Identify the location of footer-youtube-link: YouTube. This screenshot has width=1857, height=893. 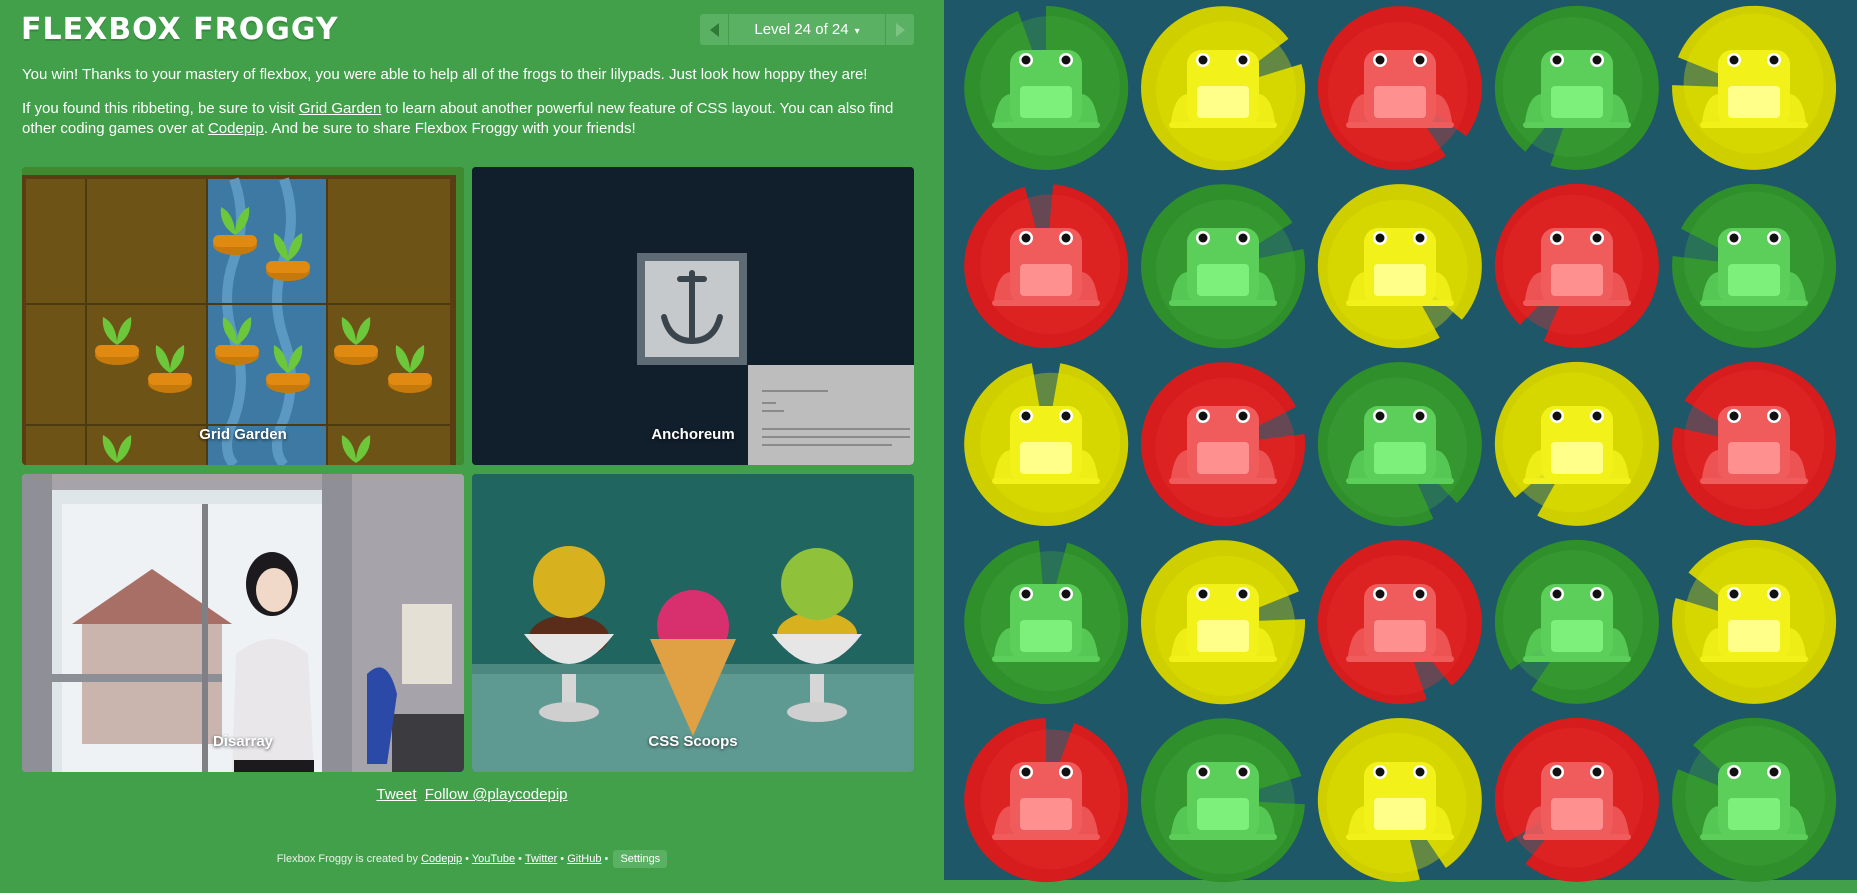
(493, 859).